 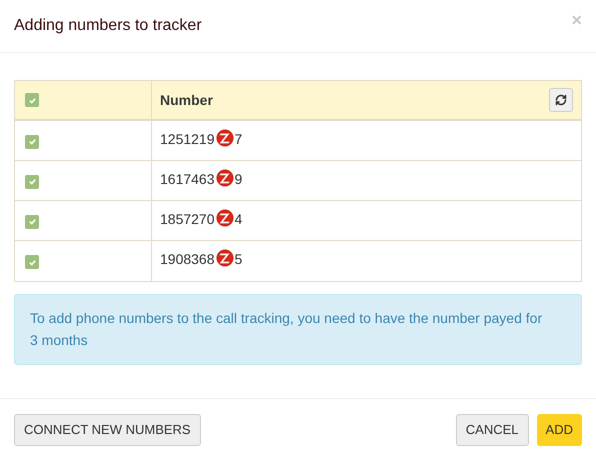 I want to click on number-start: 1617463, so click(x=187, y=179).